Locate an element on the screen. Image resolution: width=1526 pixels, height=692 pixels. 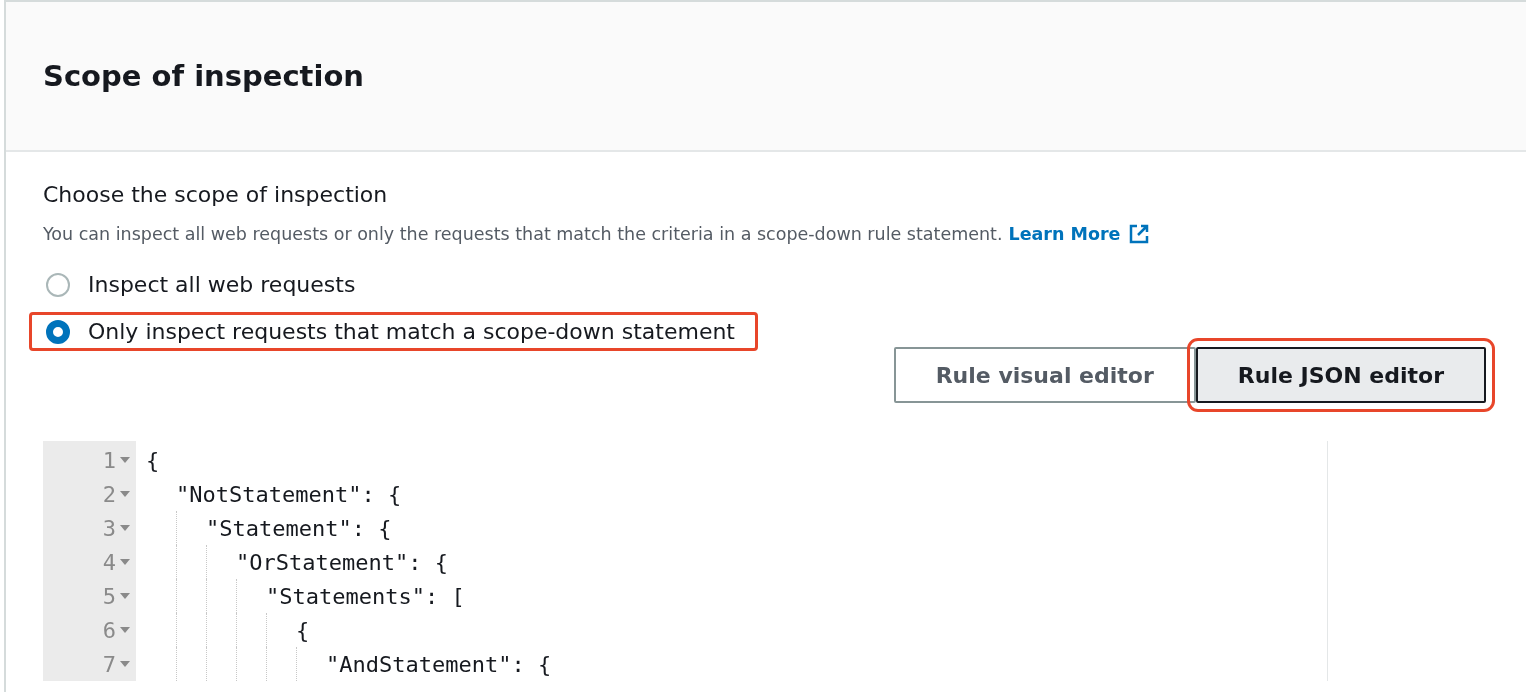
learn-more-link: Learn More is located at coordinates (1079, 234).